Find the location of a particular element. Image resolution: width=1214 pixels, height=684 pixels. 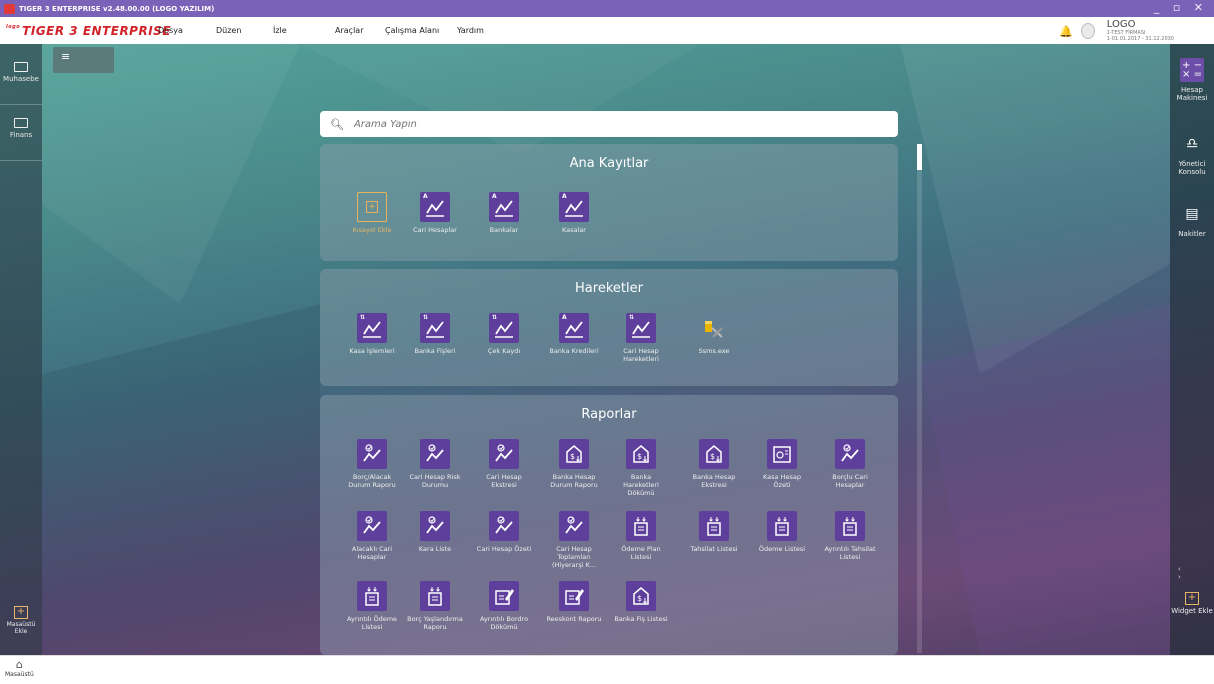

tile-label: Banka Hareketleri Dökümü is located at coordinates (641, 485).